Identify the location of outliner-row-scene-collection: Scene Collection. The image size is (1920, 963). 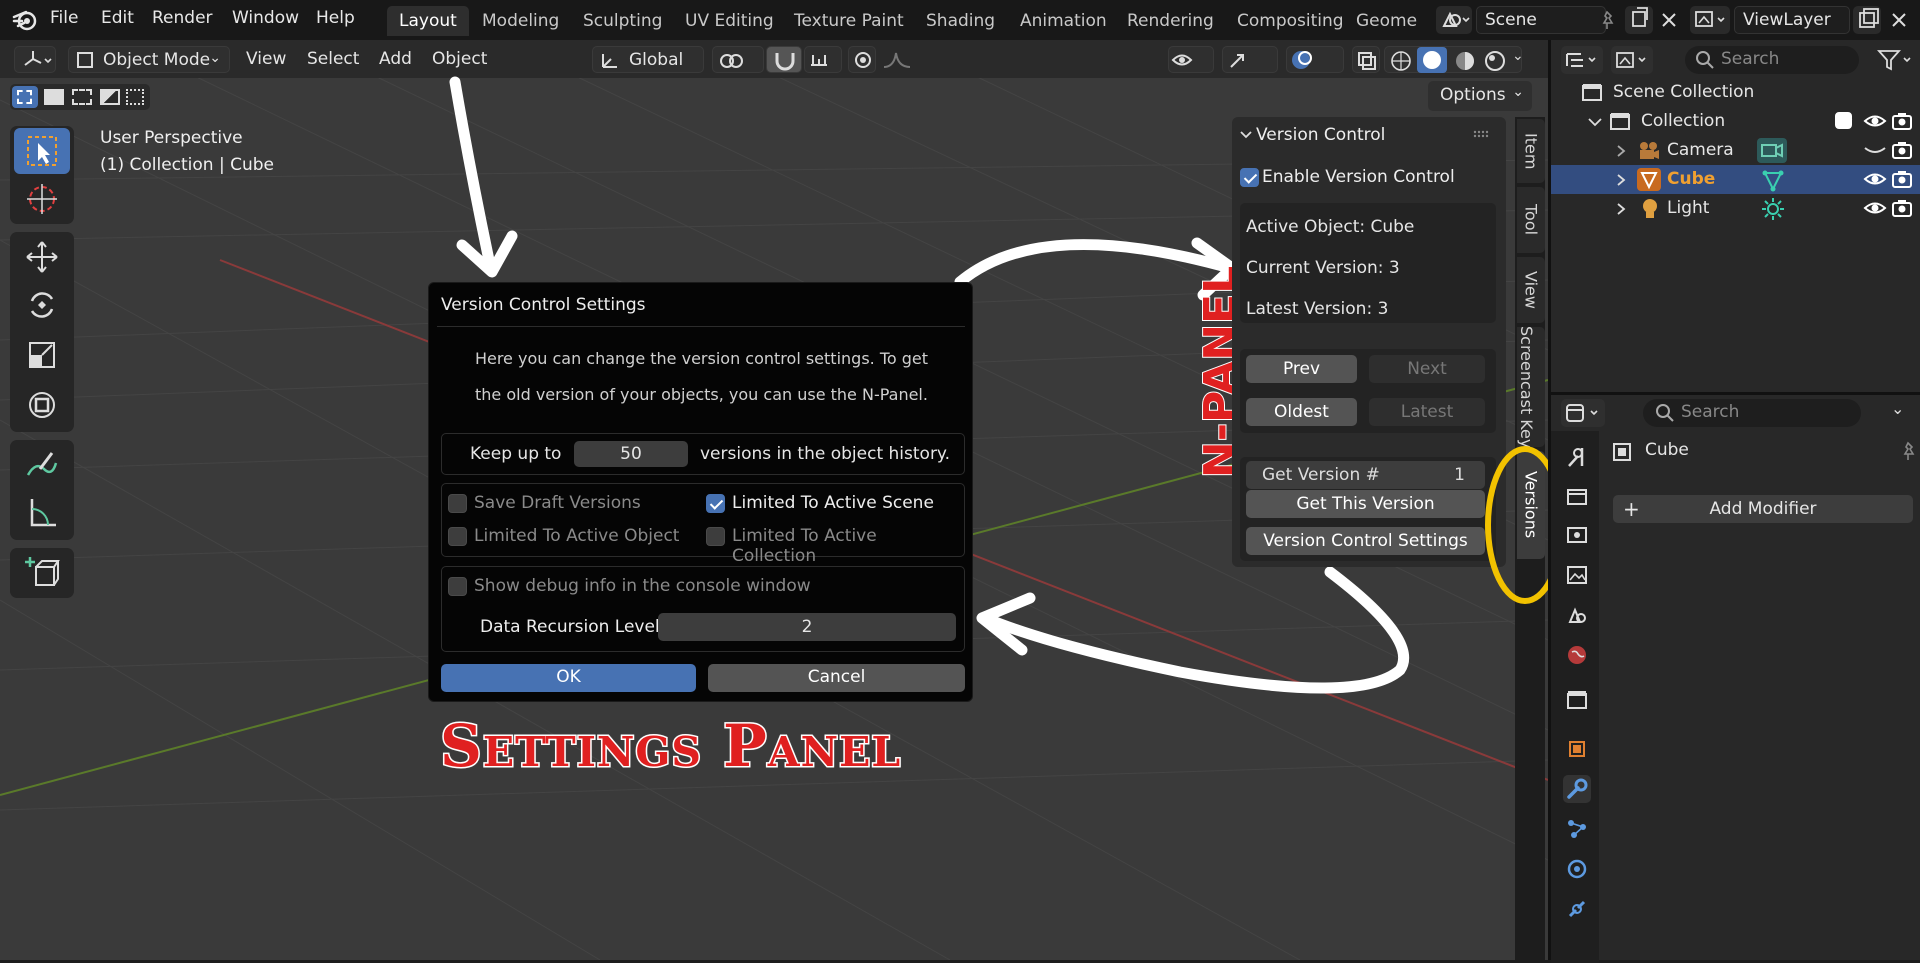
(1735, 92).